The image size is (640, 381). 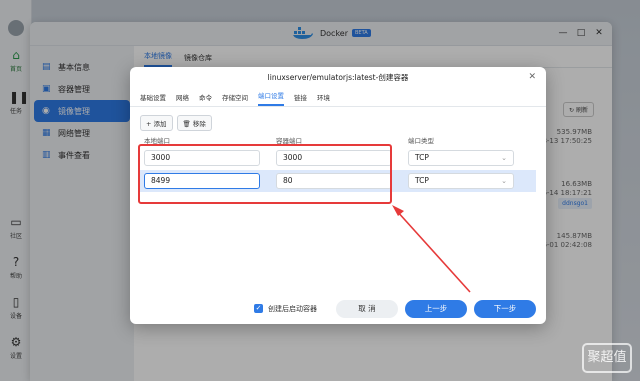 I want to click on dialog-title: linuxserver/emulatorjs:latest-创建容器, so click(x=338, y=77).